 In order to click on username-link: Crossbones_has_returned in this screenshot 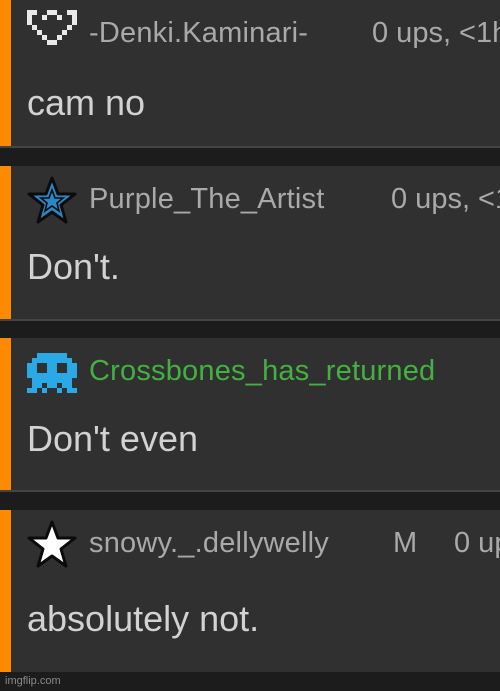, I will do `click(262, 371)`.